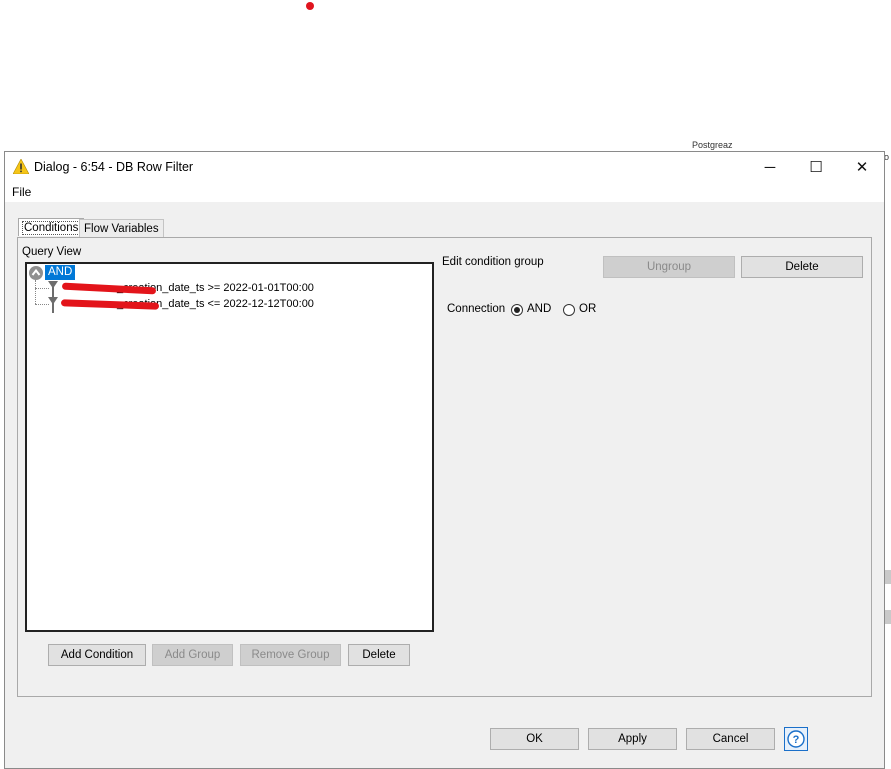 The width and height of the screenshot is (891, 769). What do you see at coordinates (802, 267) in the screenshot?
I see `delete-group-button: Delete` at bounding box center [802, 267].